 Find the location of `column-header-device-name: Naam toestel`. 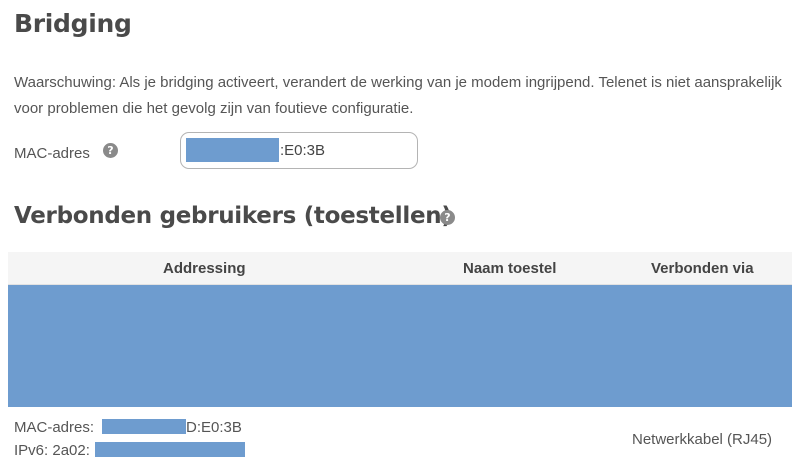

column-header-device-name: Naam toestel is located at coordinates (510, 268).